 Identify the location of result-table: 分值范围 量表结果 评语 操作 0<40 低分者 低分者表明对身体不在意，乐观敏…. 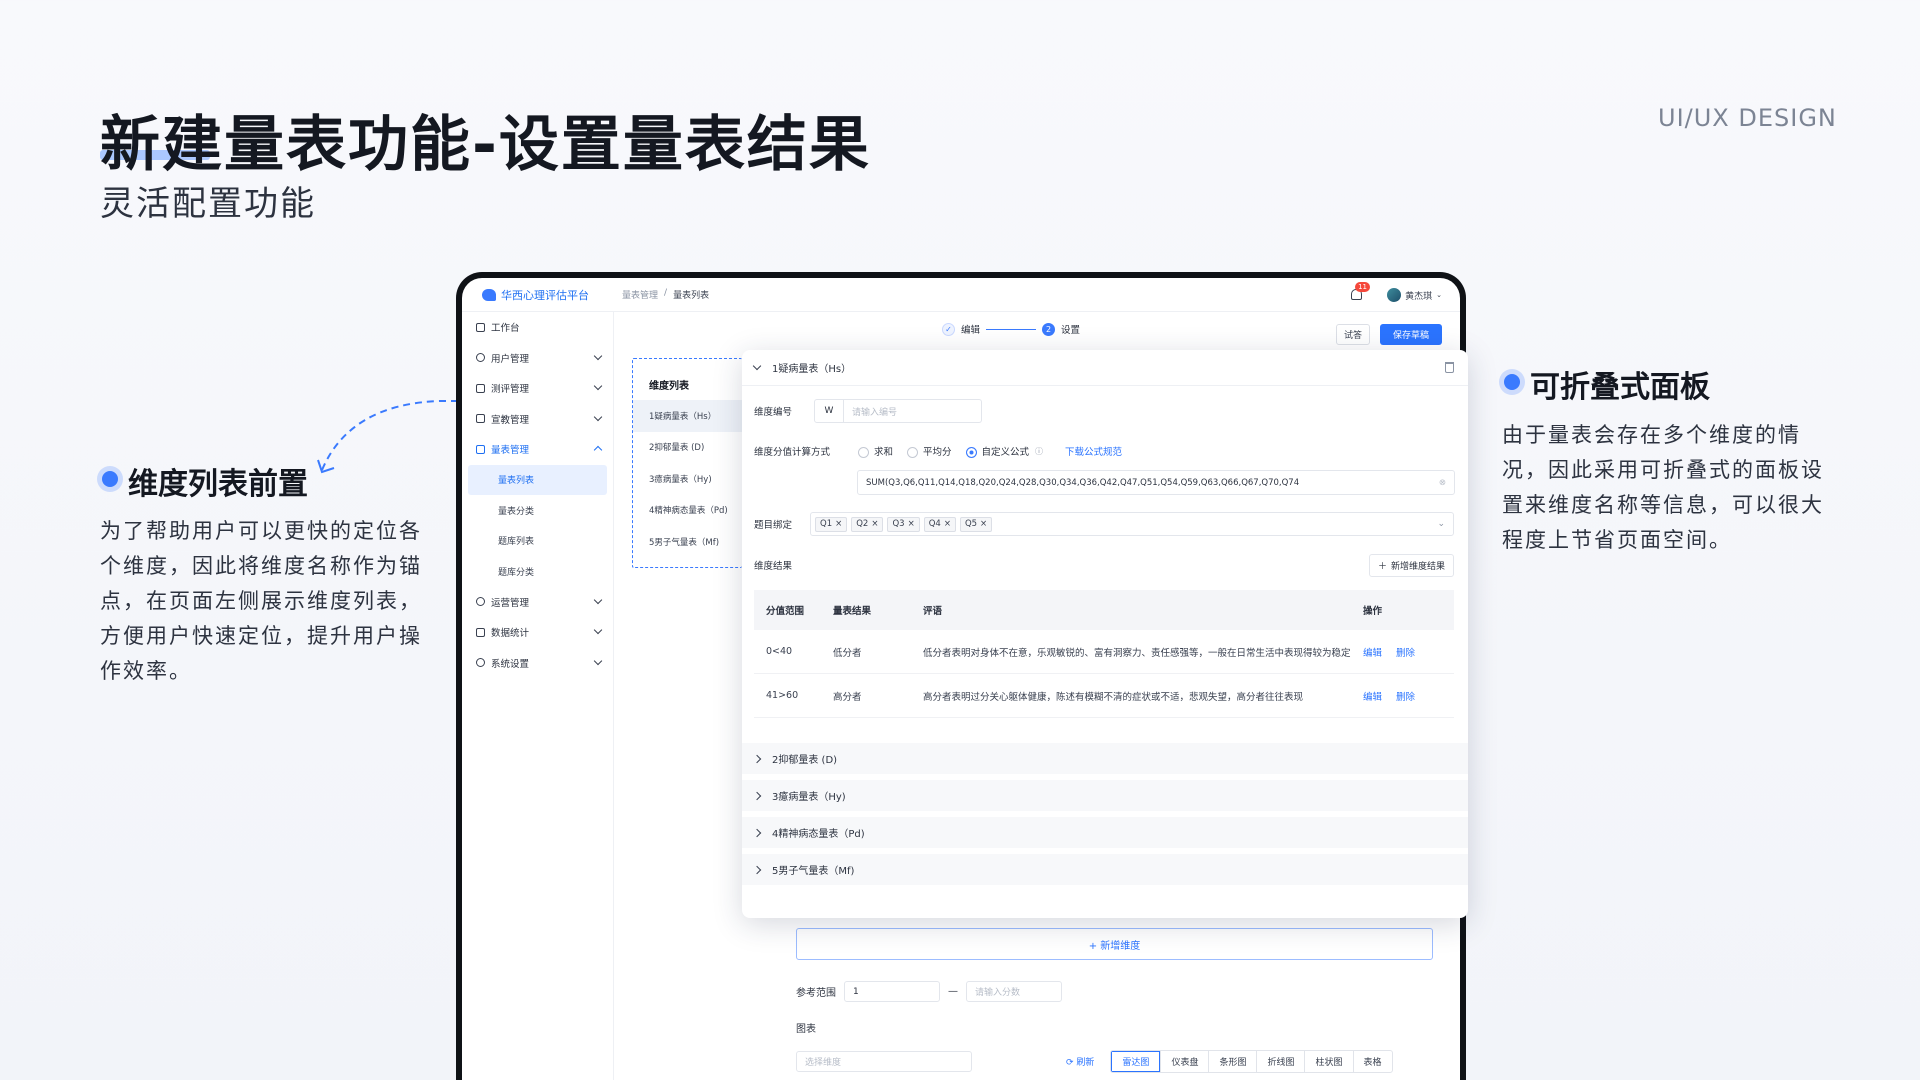
(1104, 654).